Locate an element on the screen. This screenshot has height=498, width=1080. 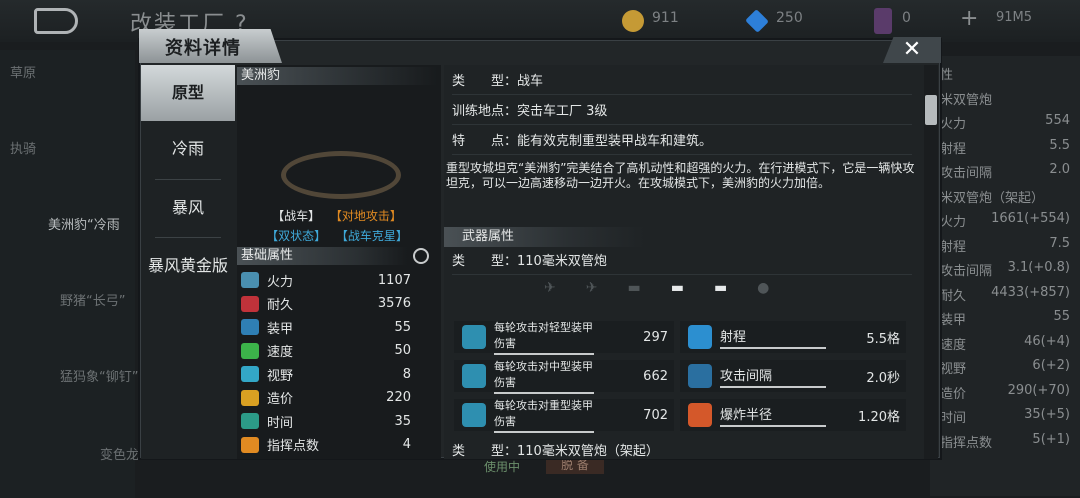
back-button is located at coordinates (56, 21).